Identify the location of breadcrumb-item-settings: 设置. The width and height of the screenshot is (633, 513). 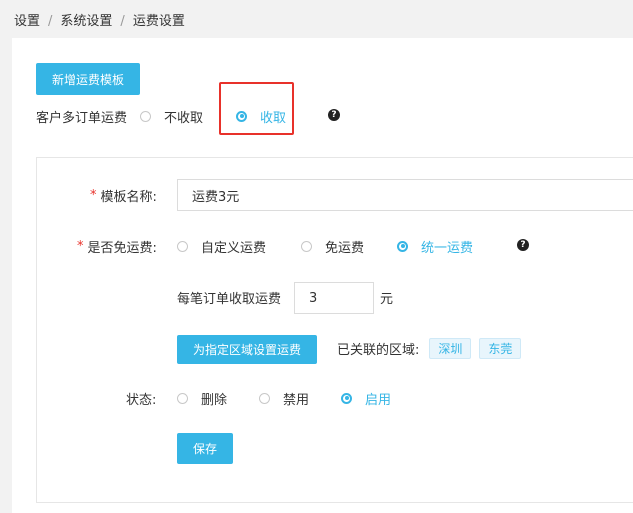
(27, 21).